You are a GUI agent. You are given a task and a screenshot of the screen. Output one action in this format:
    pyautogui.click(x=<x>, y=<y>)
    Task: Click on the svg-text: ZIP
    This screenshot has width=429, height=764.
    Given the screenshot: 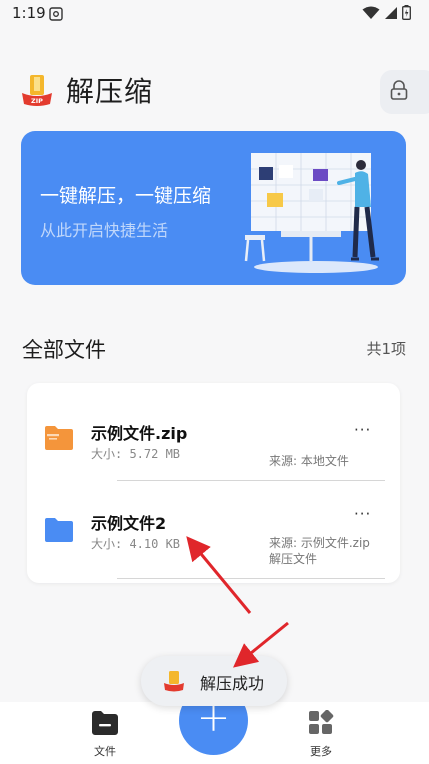 What is the action you would take?
    pyautogui.click(x=37, y=101)
    